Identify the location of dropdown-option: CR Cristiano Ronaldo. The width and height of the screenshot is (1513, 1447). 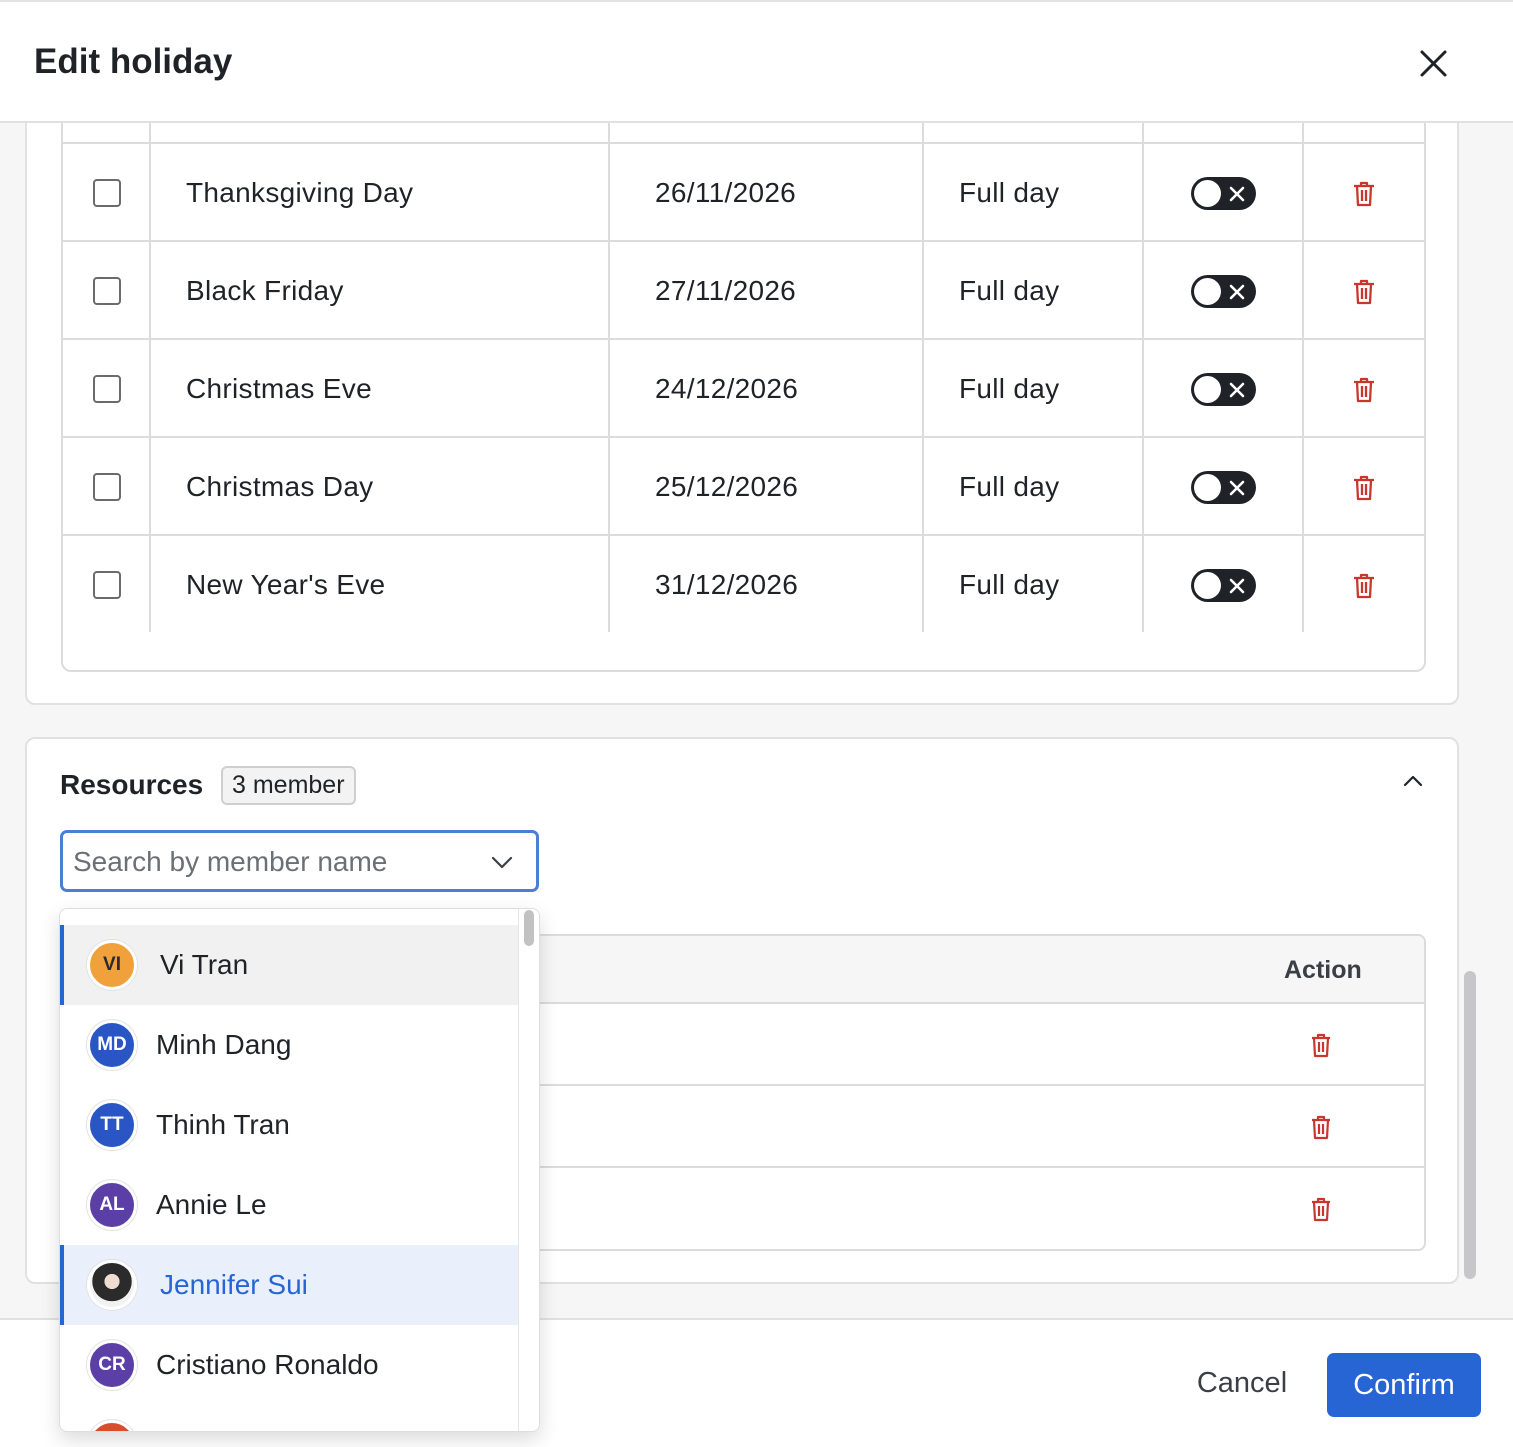
(289, 1365).